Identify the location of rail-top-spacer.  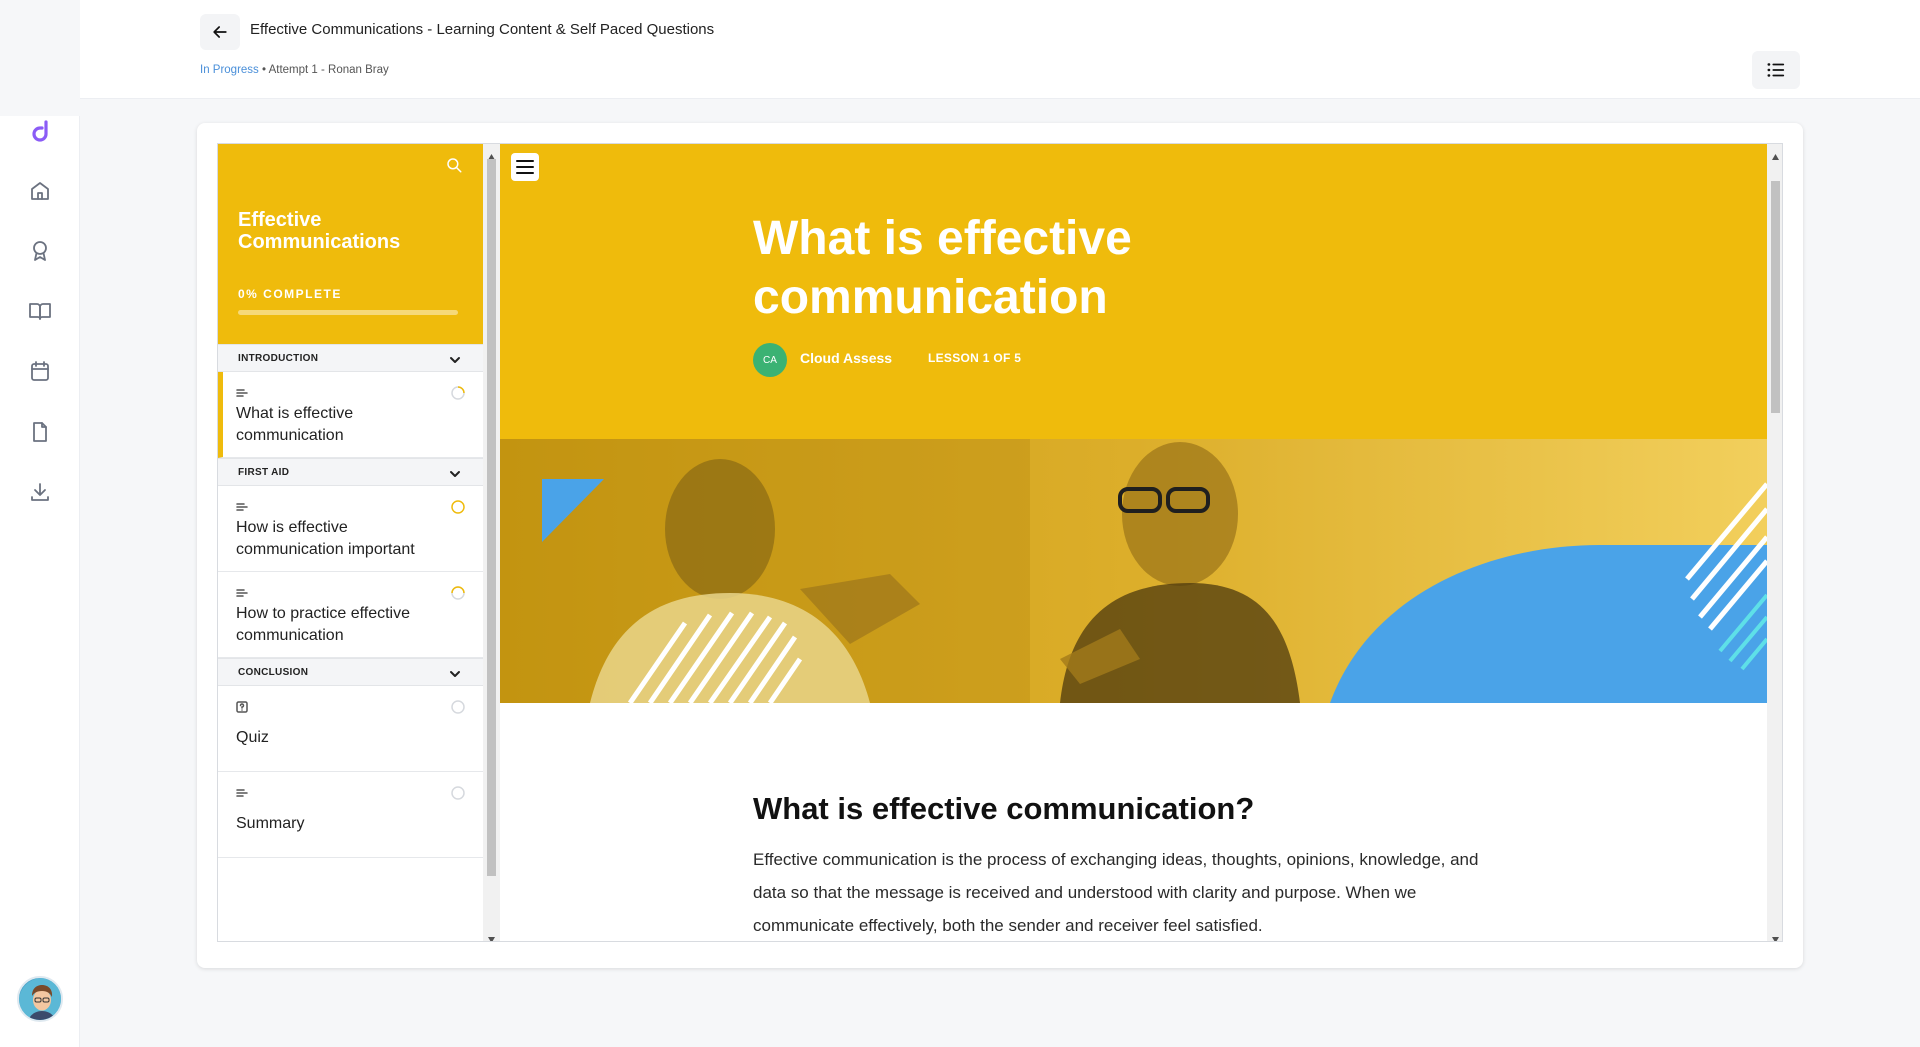
(40, 58).